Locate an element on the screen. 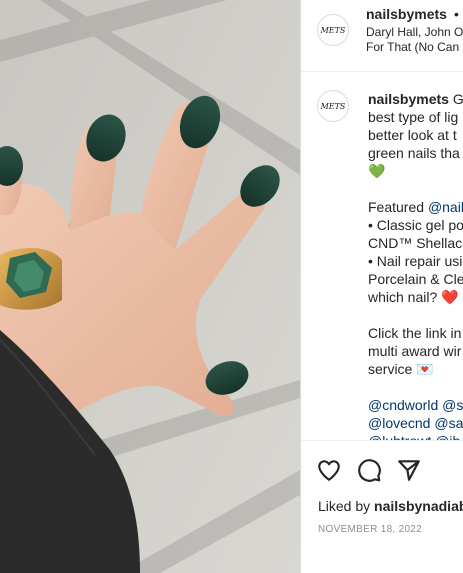  caption-text: which nail? is located at coordinates (405, 297).